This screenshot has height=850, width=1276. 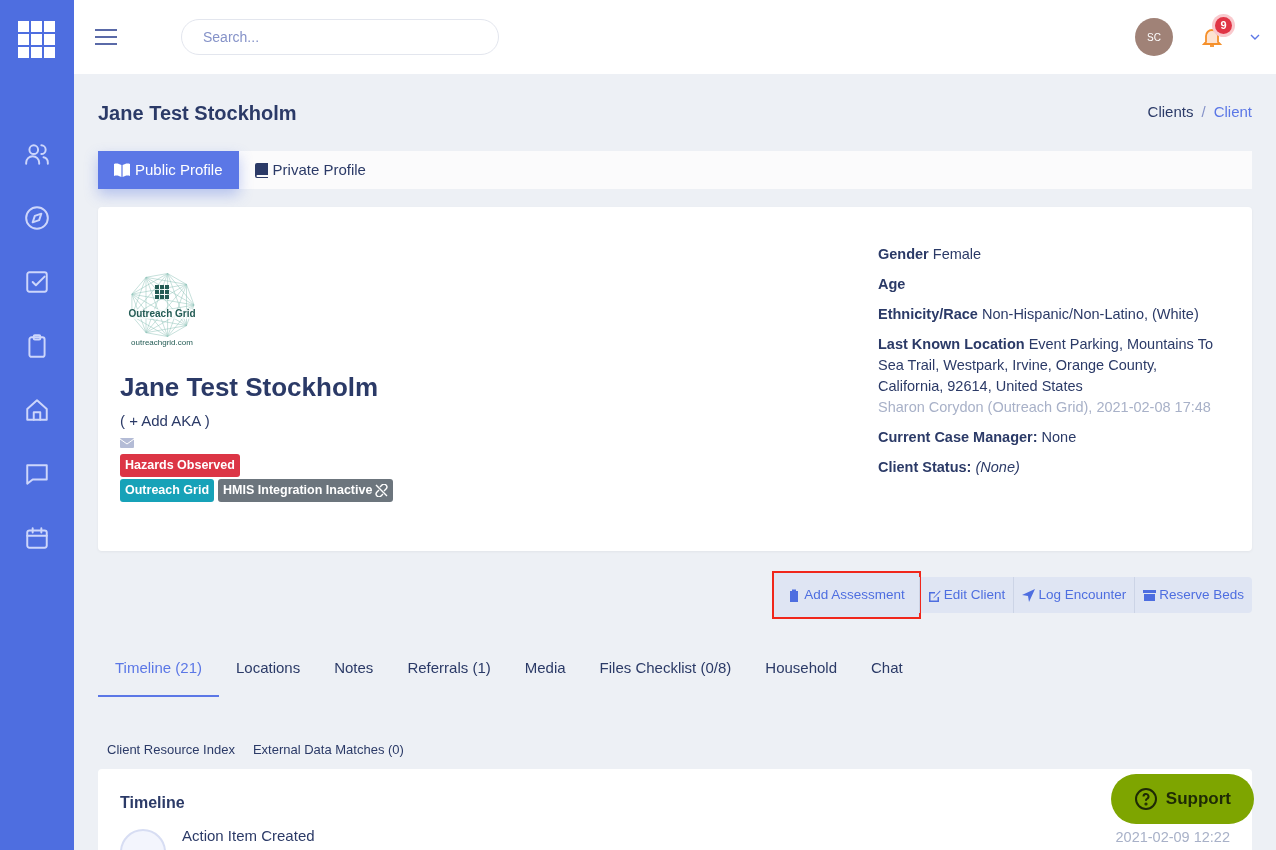 I want to click on sub-tab: Client Resource Index, so click(x=171, y=750).